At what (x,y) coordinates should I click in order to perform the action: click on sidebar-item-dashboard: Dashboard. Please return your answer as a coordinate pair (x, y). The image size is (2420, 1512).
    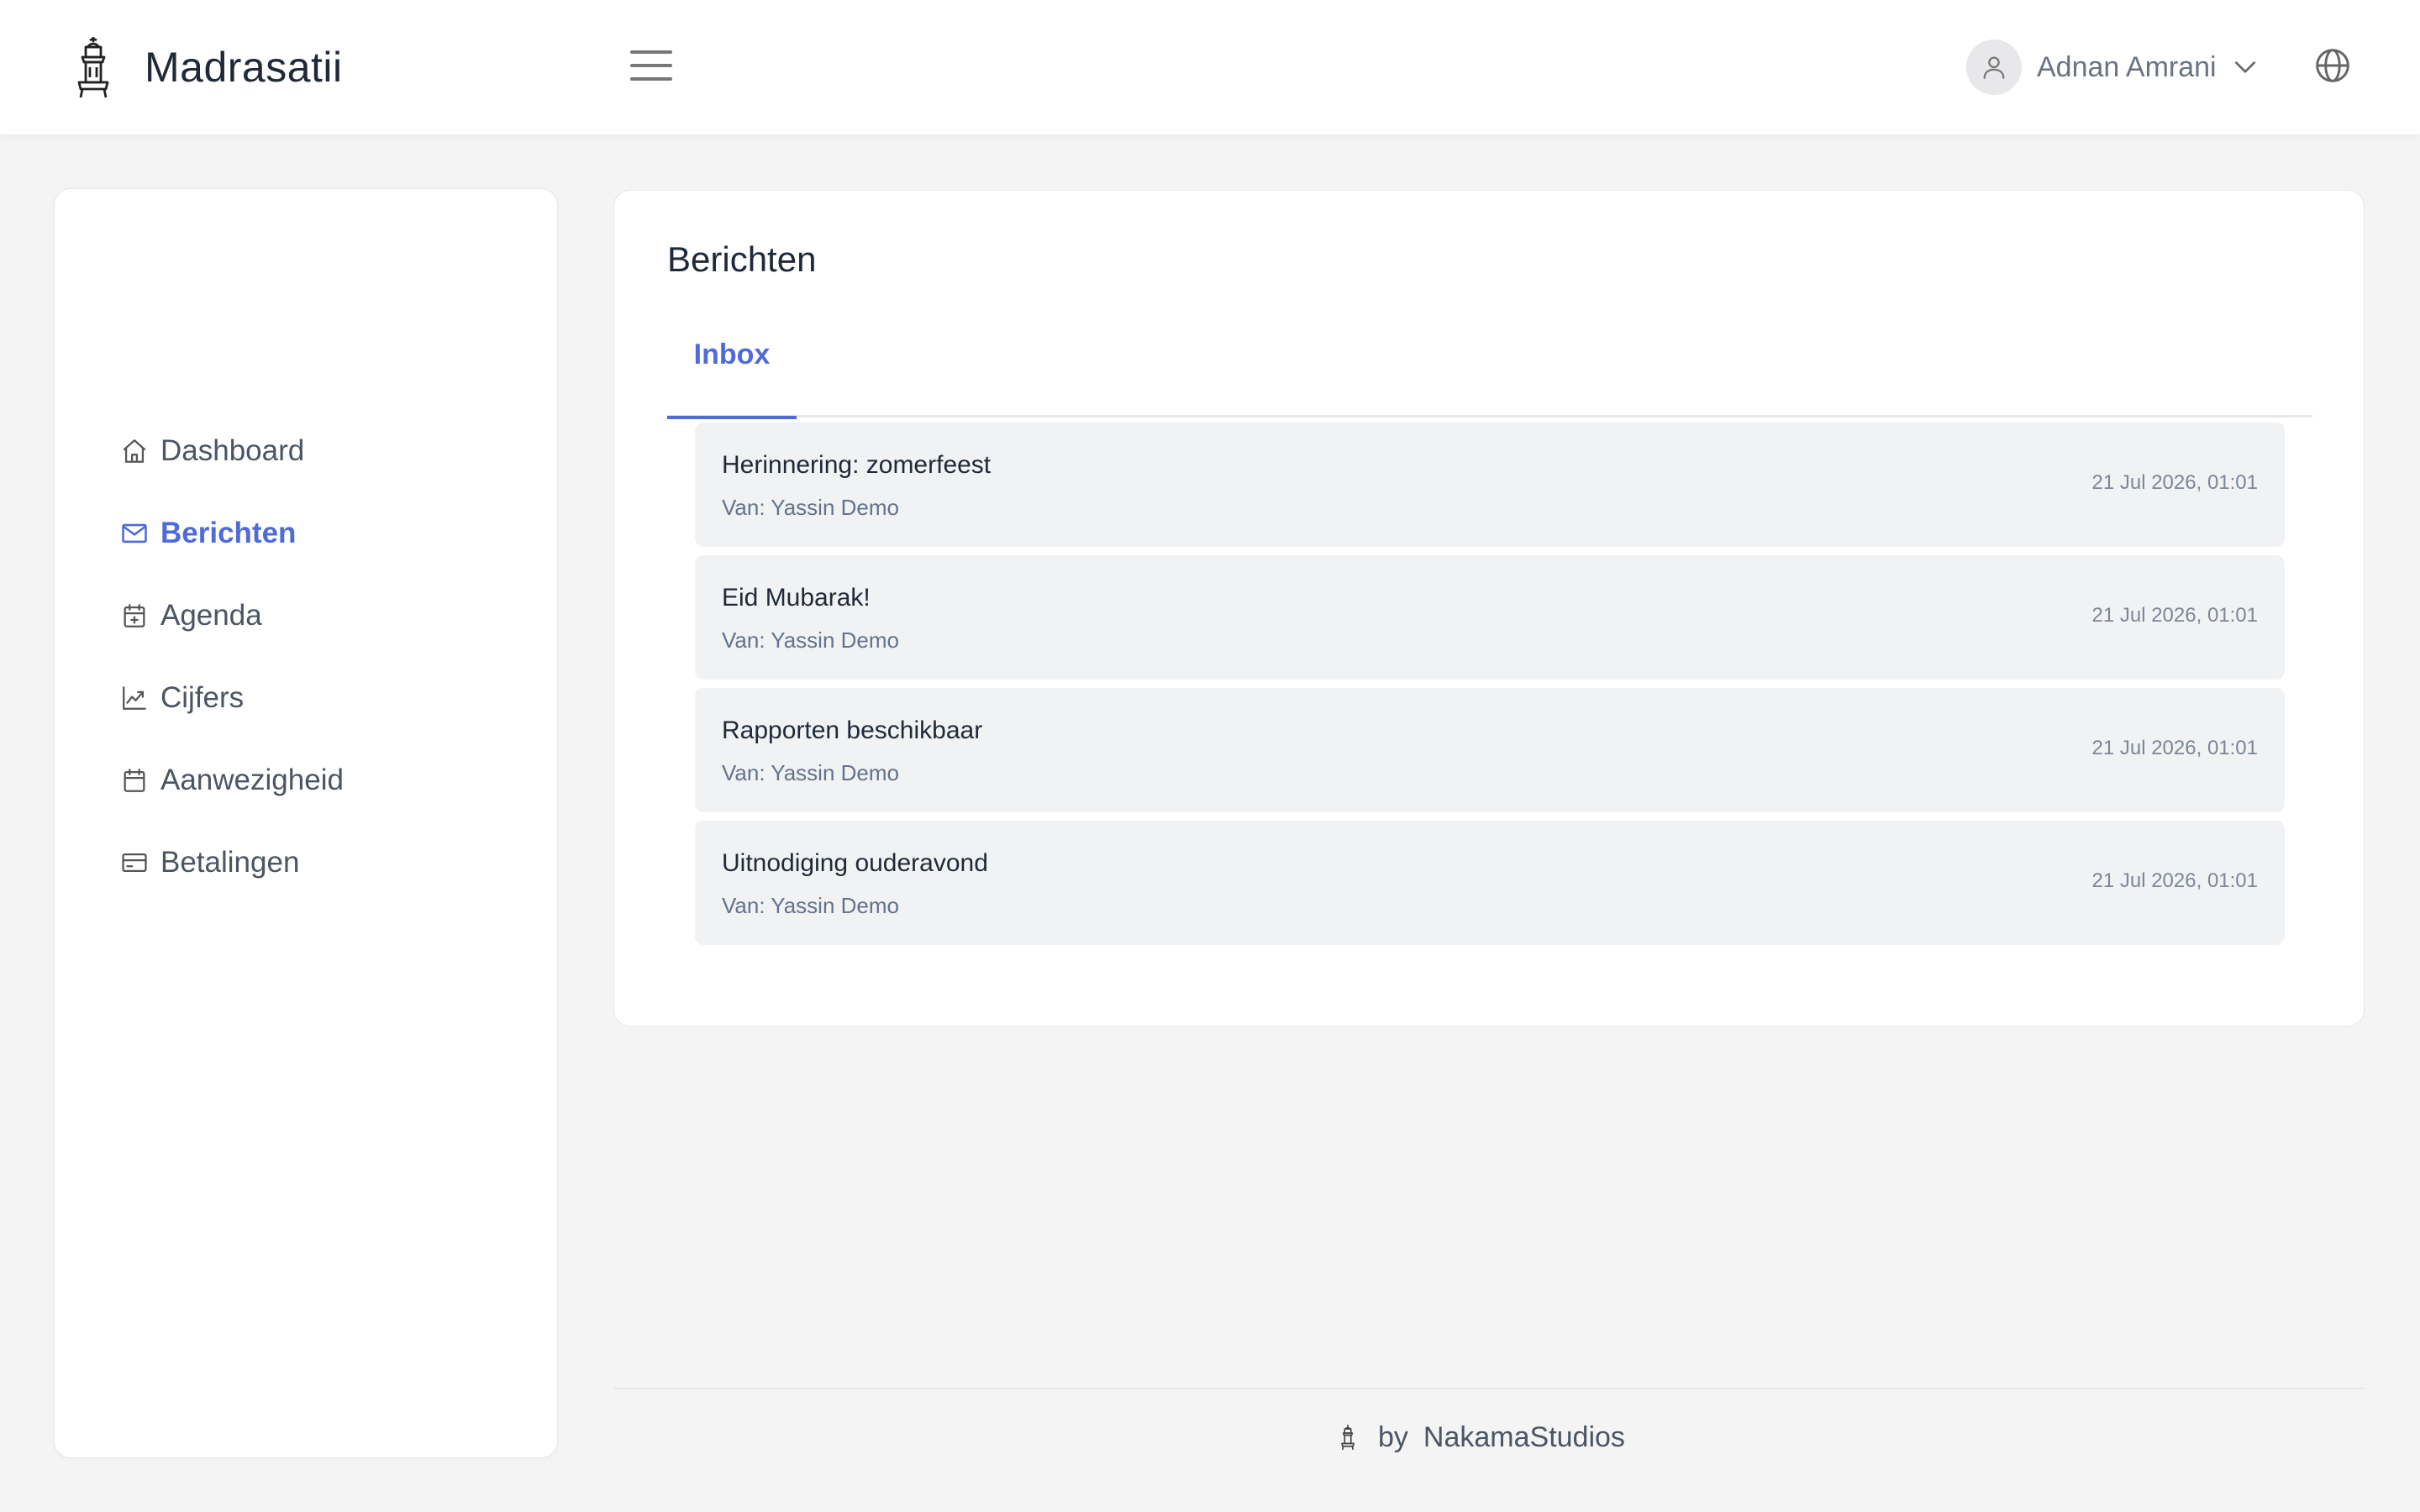
    Looking at the image, I should click on (212, 451).